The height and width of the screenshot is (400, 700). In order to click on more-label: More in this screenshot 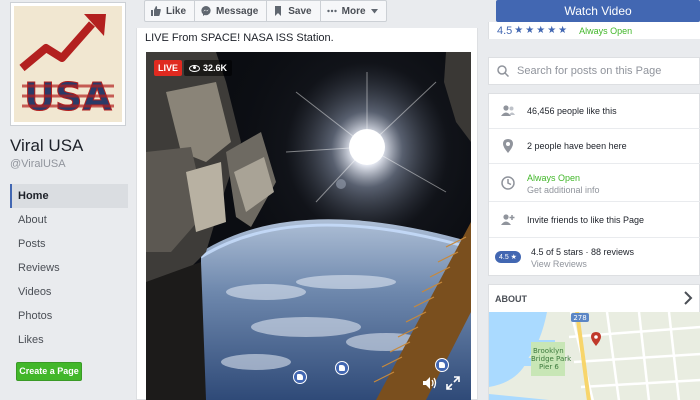, I will do `click(353, 11)`.